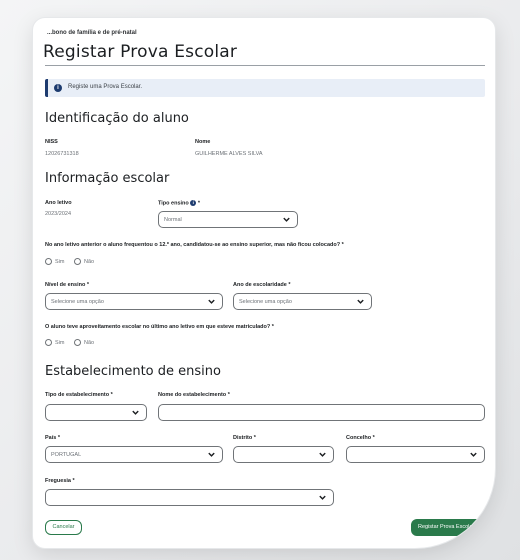 This screenshot has width=520, height=560. Describe the element at coordinates (265, 302) in the screenshot. I see `grade-placeholder: Selecione uma opção` at that location.